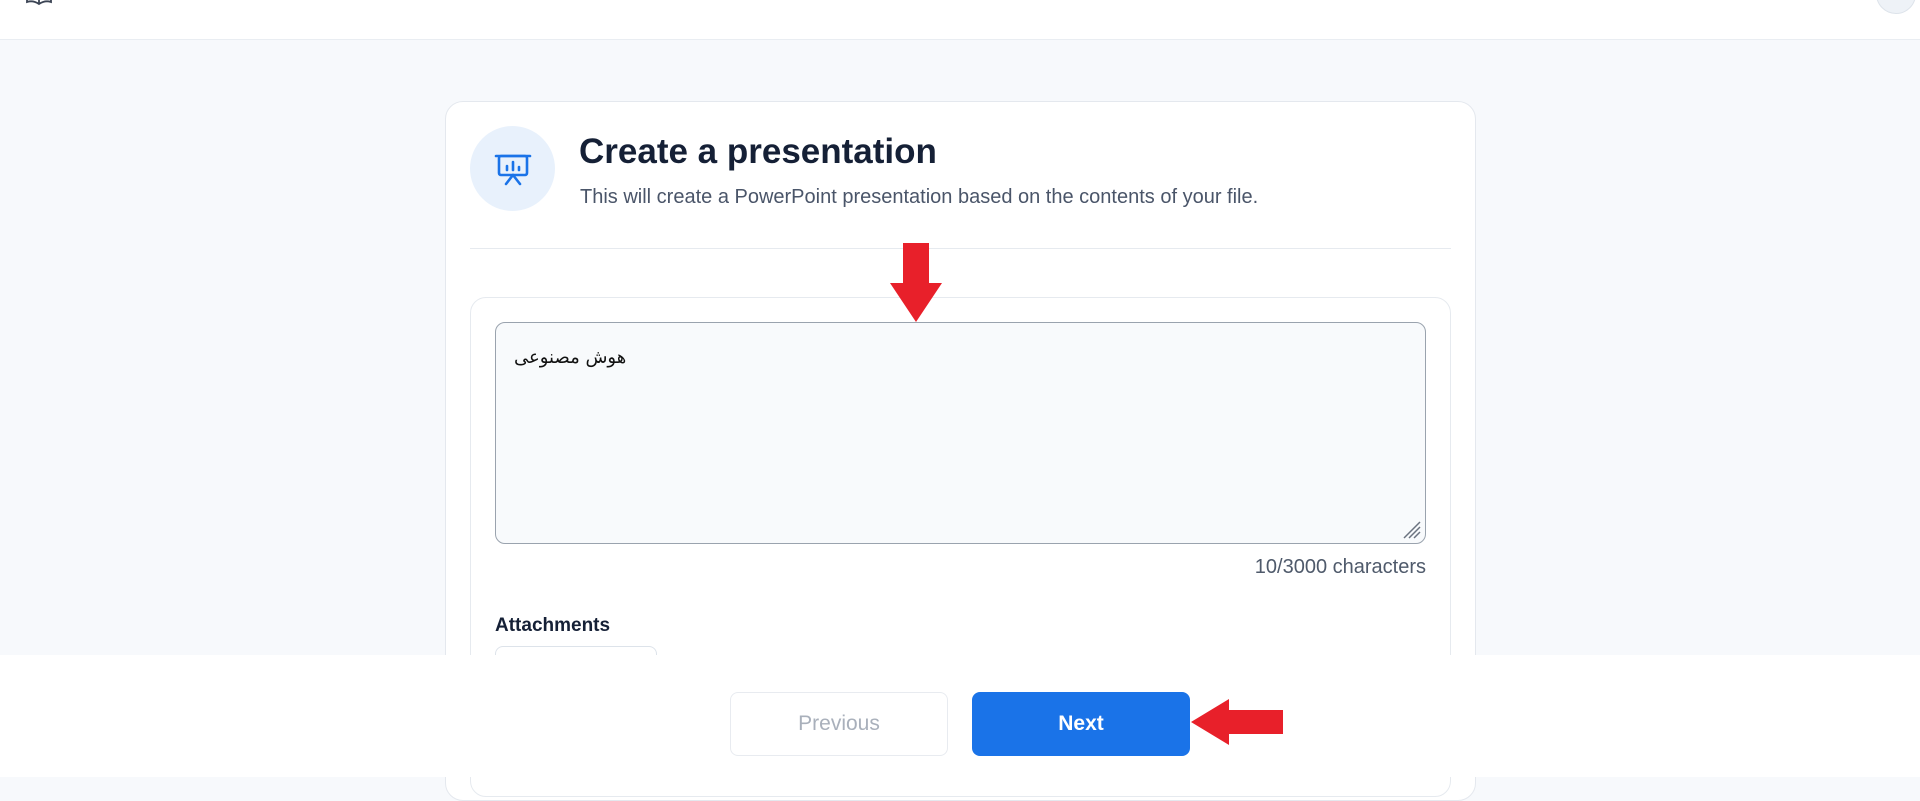  I want to click on header-icon-container, so click(512, 168).